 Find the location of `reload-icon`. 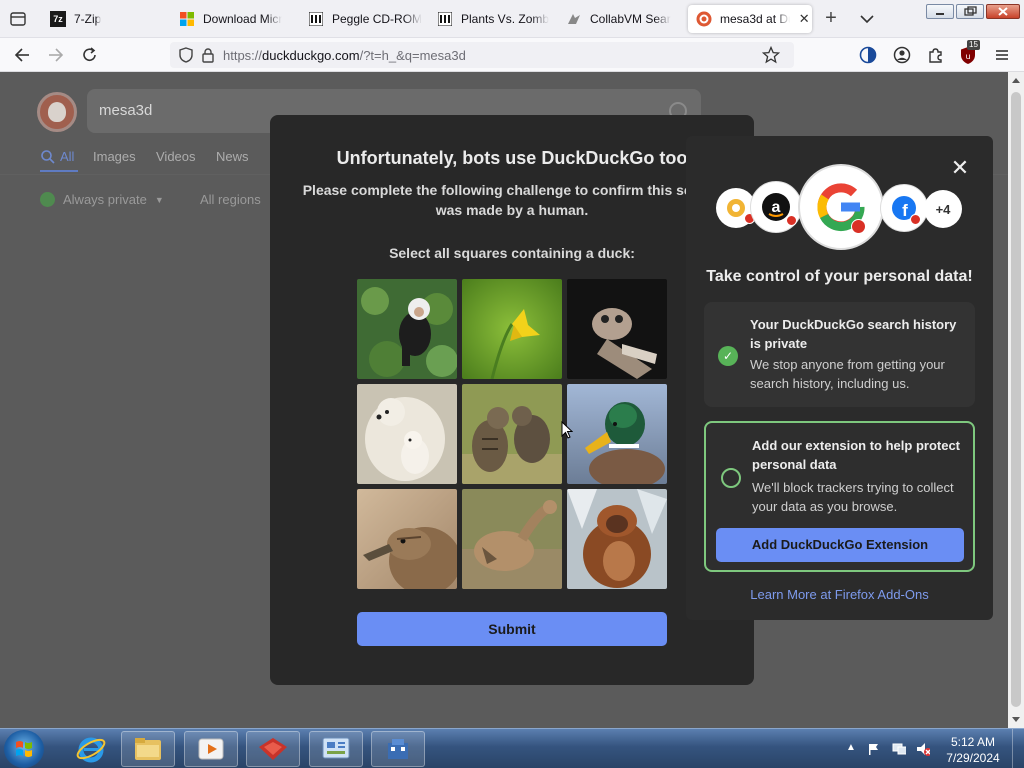

reload-icon is located at coordinates (89, 54).